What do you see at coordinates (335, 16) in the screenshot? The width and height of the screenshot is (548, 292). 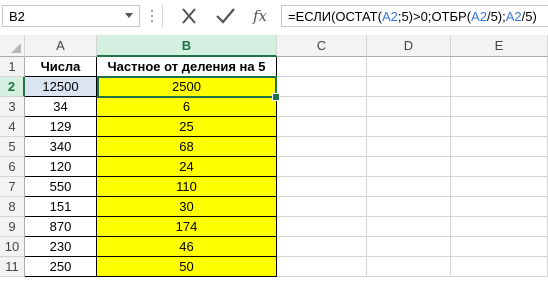 I see `formula-segment: =ЕСЛИ(ОСТАТ(` at bounding box center [335, 16].